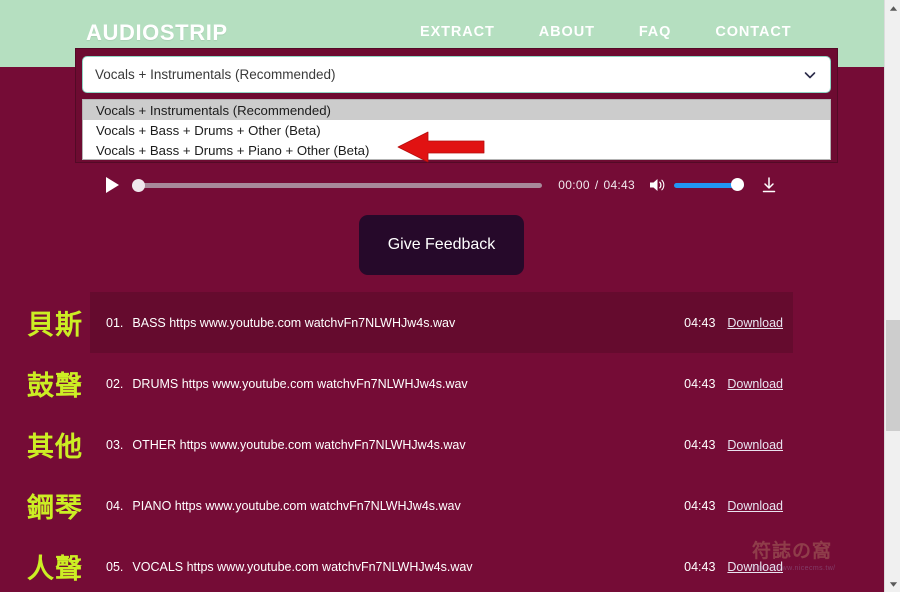  I want to click on volume-icon, so click(657, 185).